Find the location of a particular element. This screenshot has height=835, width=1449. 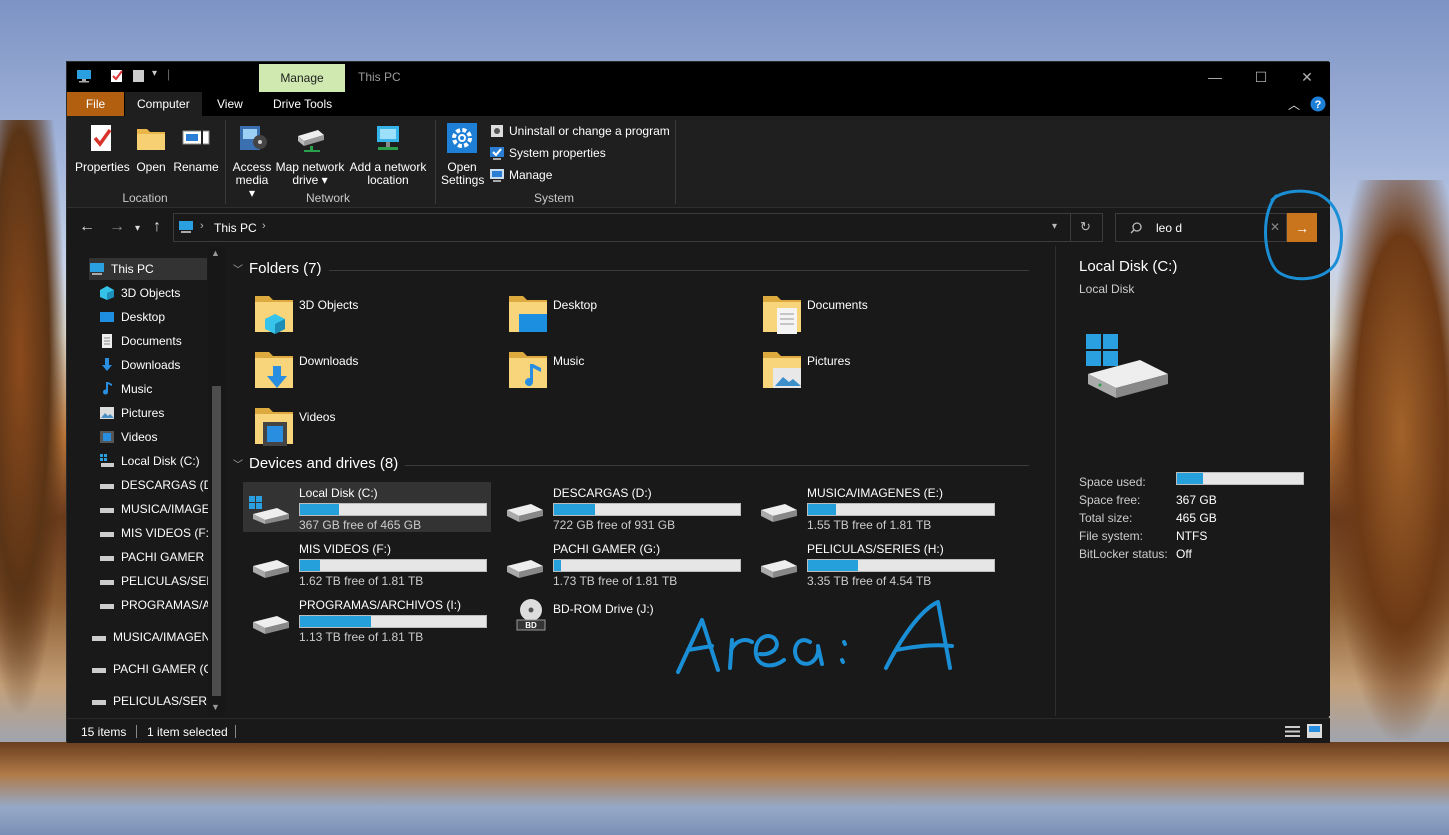

folder-desktop: Desktop is located at coordinates (619, 315).